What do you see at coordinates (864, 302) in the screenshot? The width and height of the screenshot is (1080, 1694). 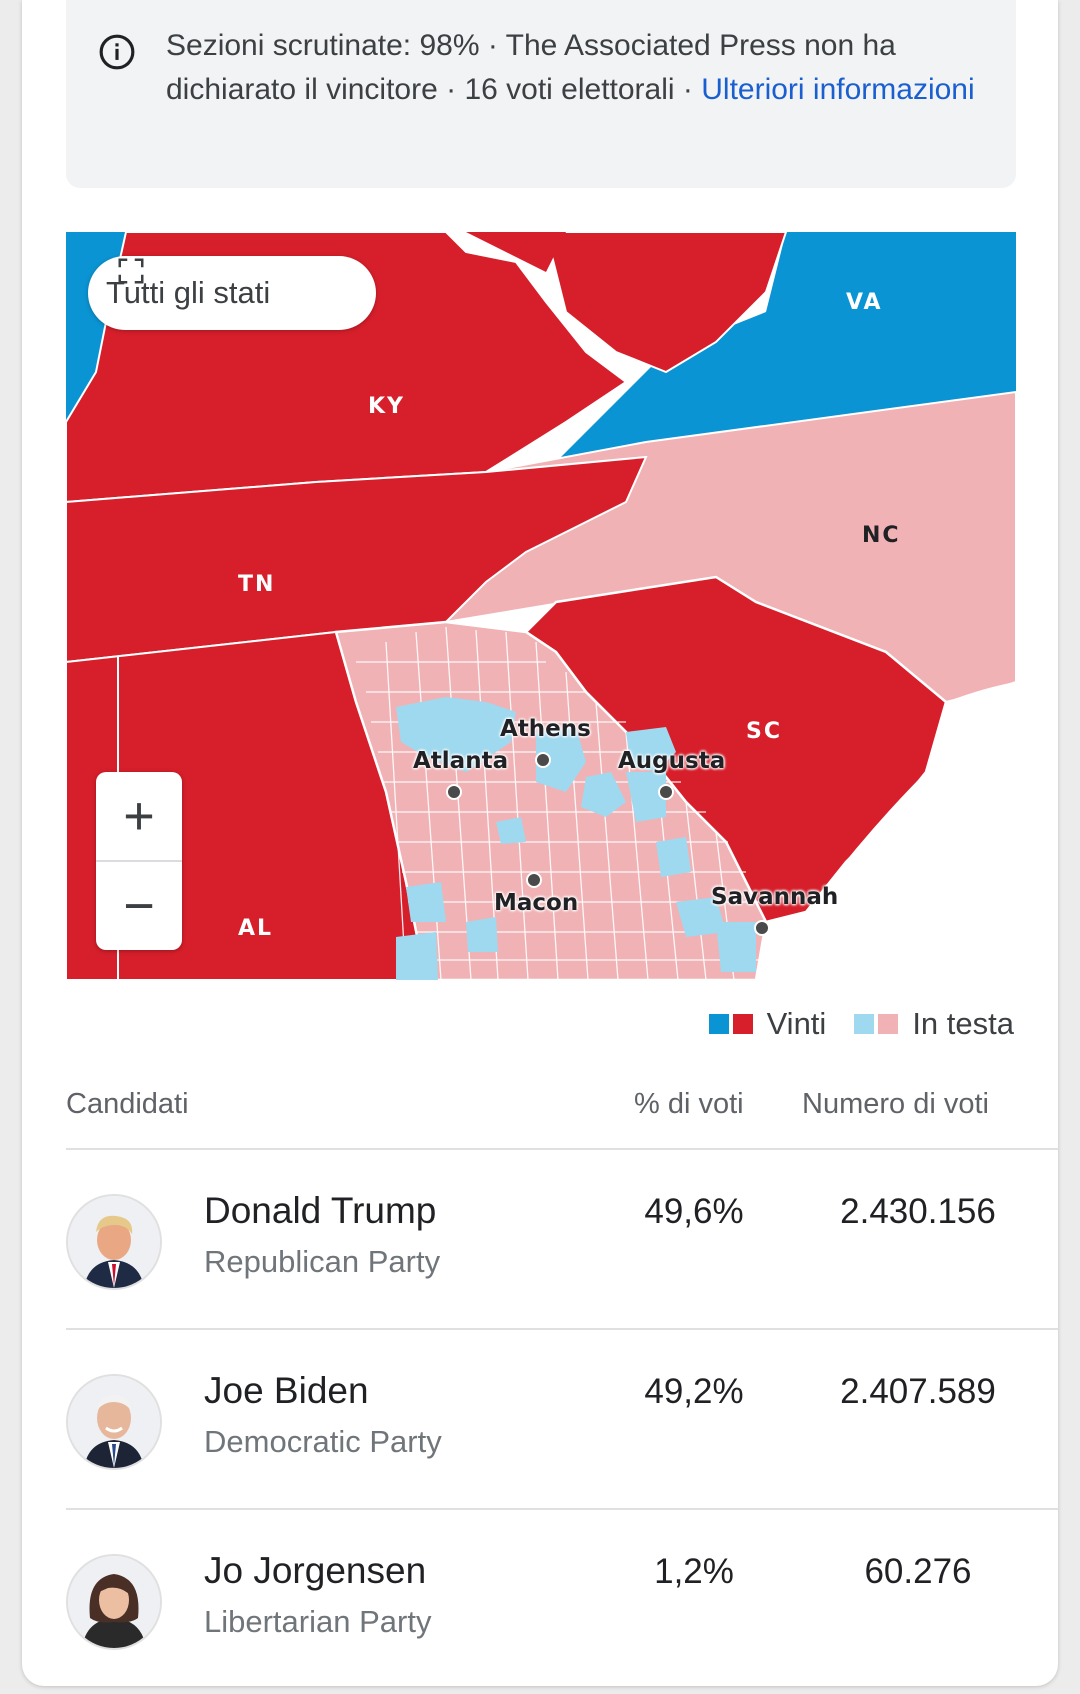 I see `state-label-va: VA` at bounding box center [864, 302].